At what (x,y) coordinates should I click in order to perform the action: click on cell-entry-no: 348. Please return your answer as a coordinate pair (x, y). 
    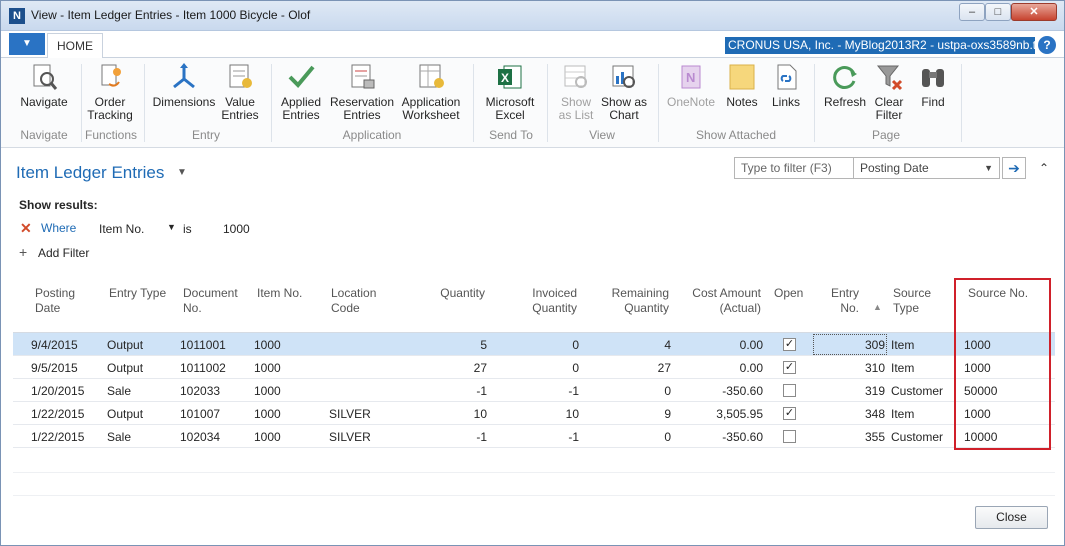
    Looking at the image, I should click on (851, 414).